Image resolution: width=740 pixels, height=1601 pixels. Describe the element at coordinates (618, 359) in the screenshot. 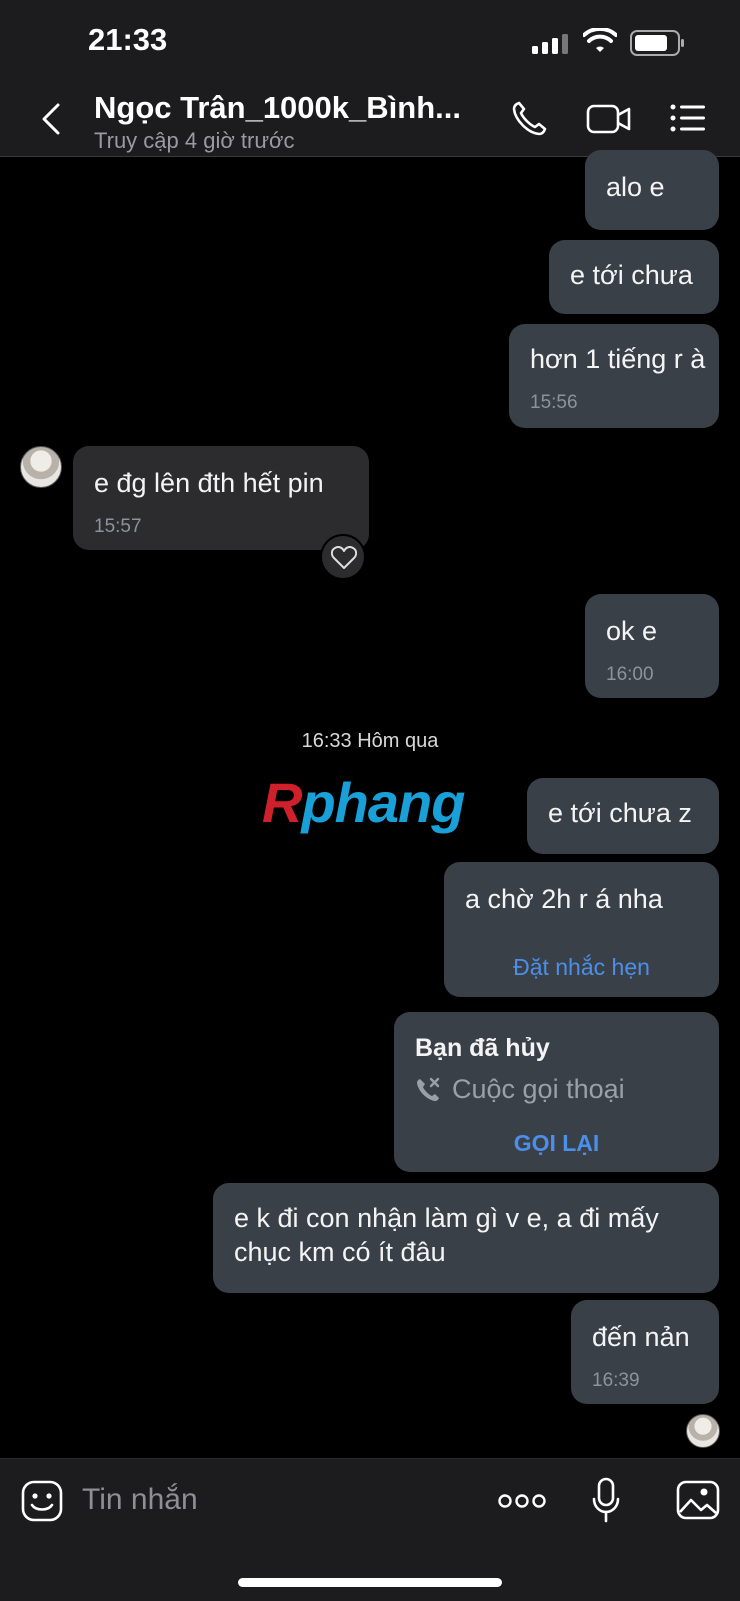

I see `message-text: hơn 1 tiếng r à` at that location.